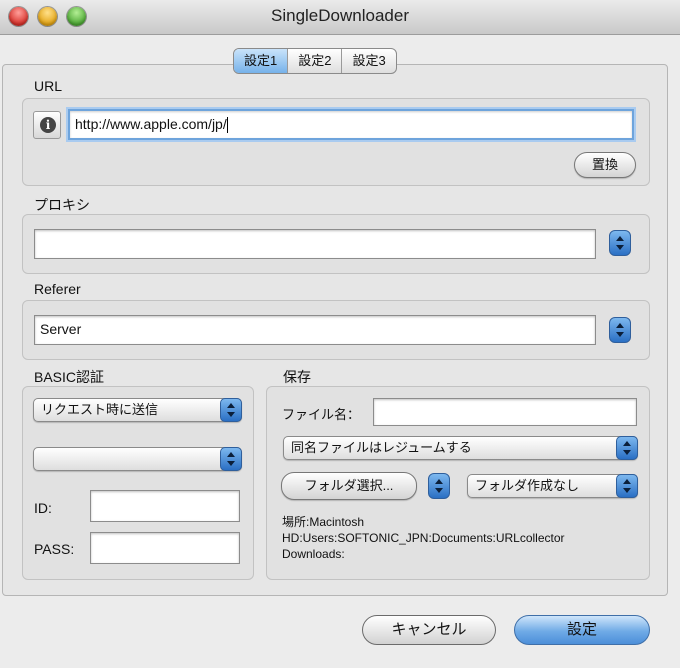 The height and width of the screenshot is (668, 680). I want to click on folder-create-value: フォルダ作成なし, so click(527, 485).